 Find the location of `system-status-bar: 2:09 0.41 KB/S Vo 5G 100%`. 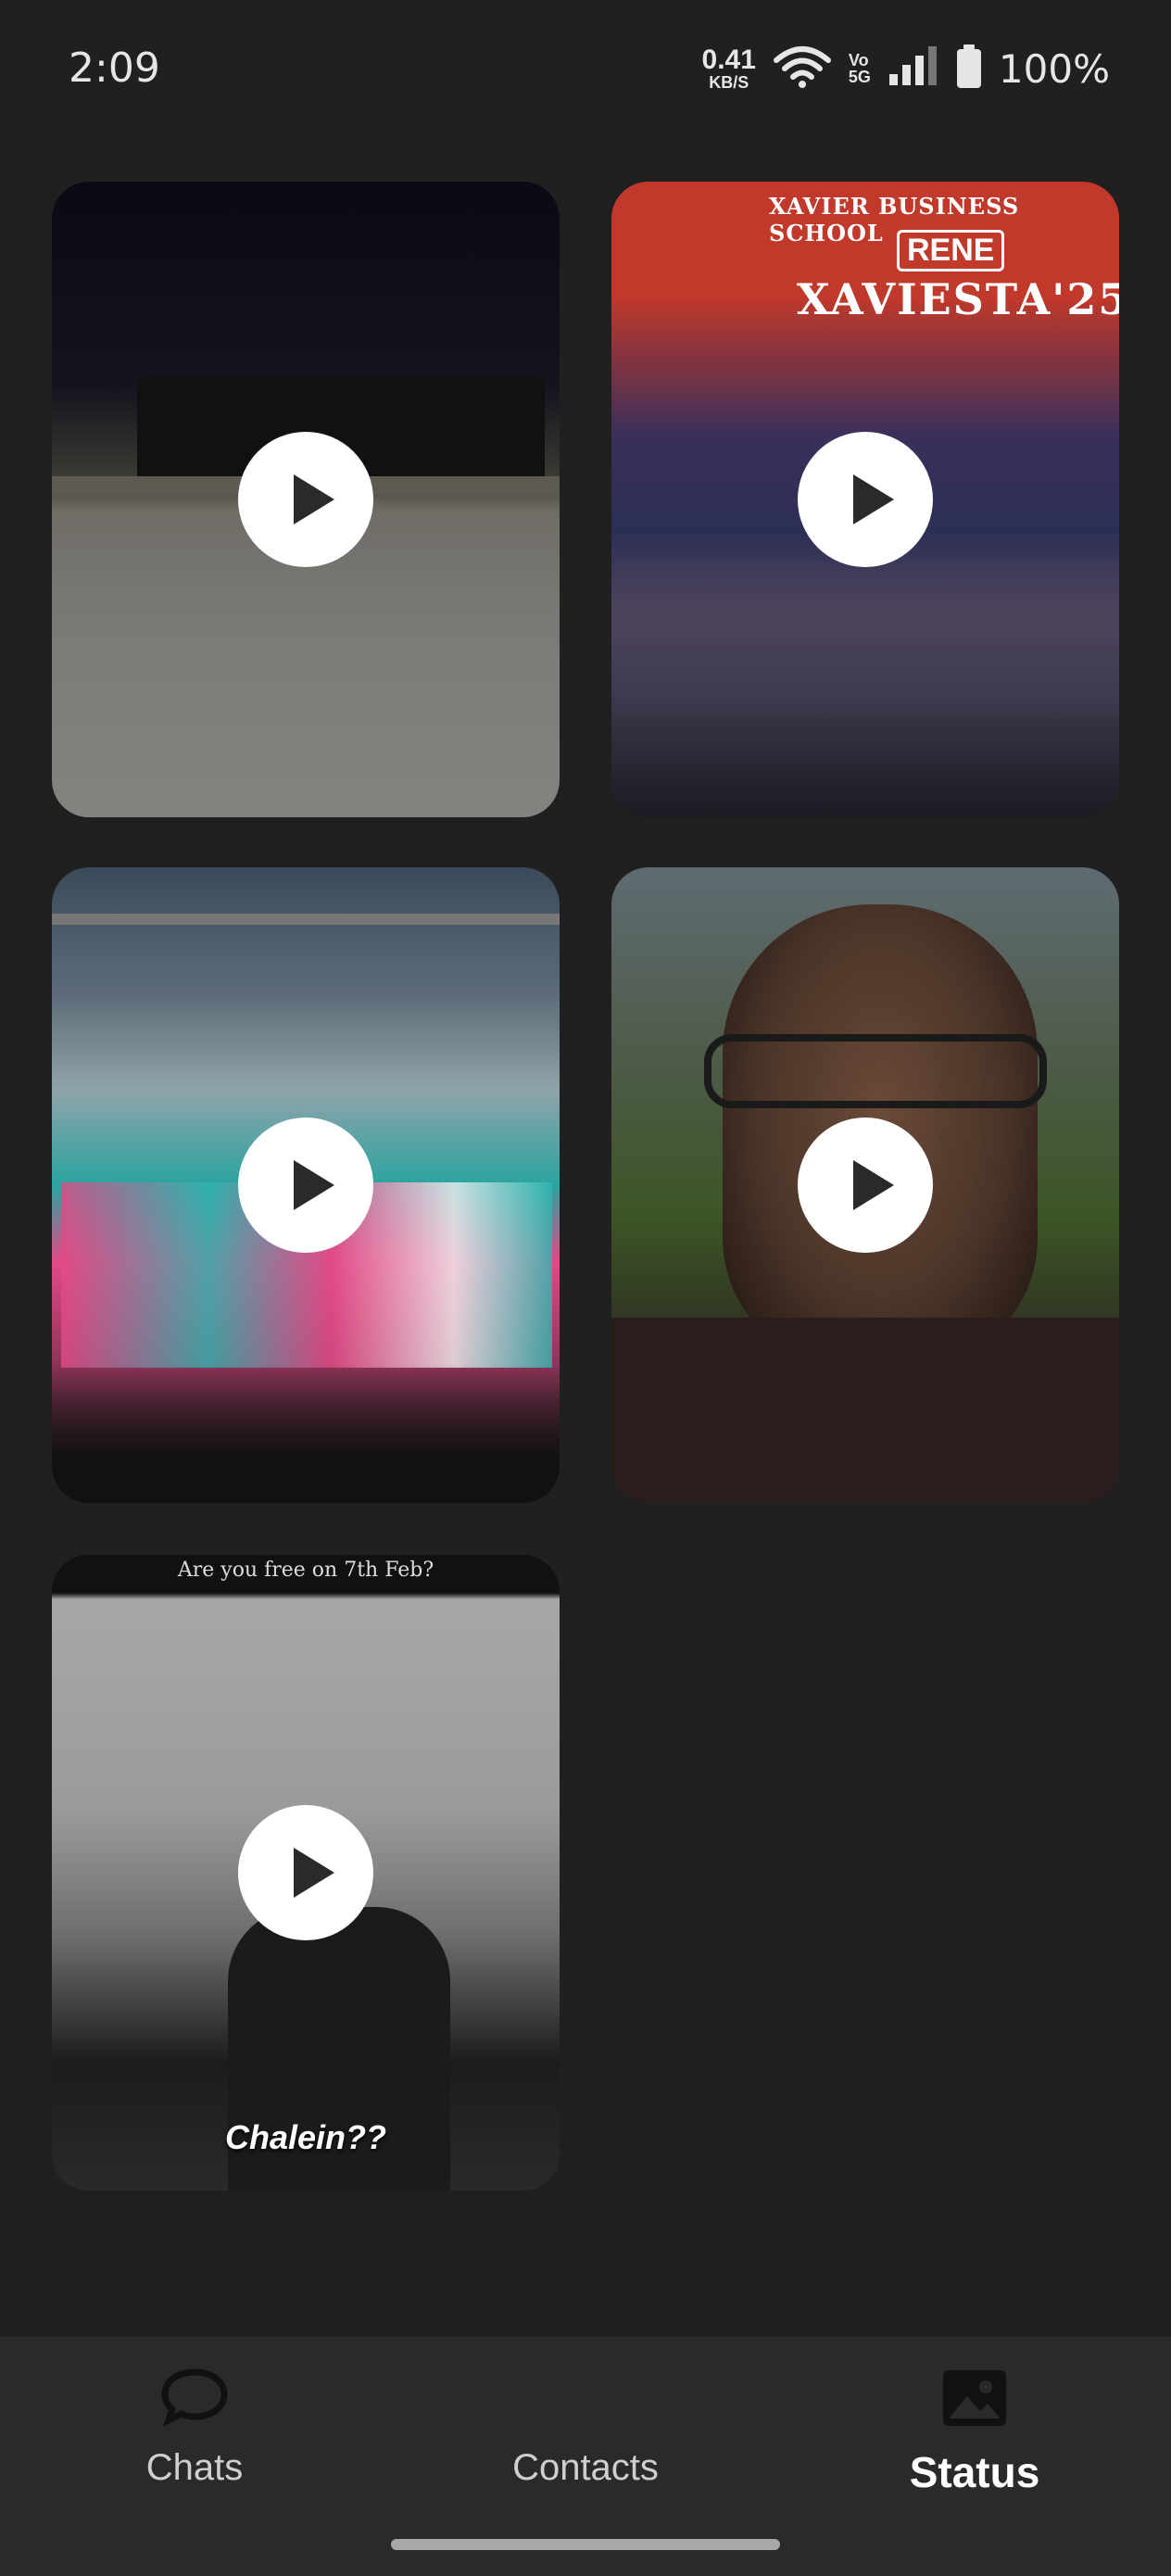

system-status-bar: 2:09 0.41 KB/S Vo 5G 100% is located at coordinates (585, 69).